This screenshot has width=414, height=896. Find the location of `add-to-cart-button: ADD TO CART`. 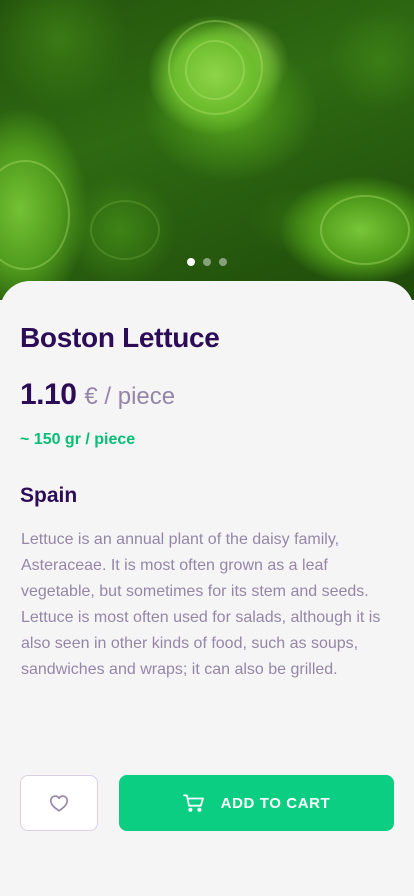

add-to-cart-button: ADD TO CART is located at coordinates (256, 803).